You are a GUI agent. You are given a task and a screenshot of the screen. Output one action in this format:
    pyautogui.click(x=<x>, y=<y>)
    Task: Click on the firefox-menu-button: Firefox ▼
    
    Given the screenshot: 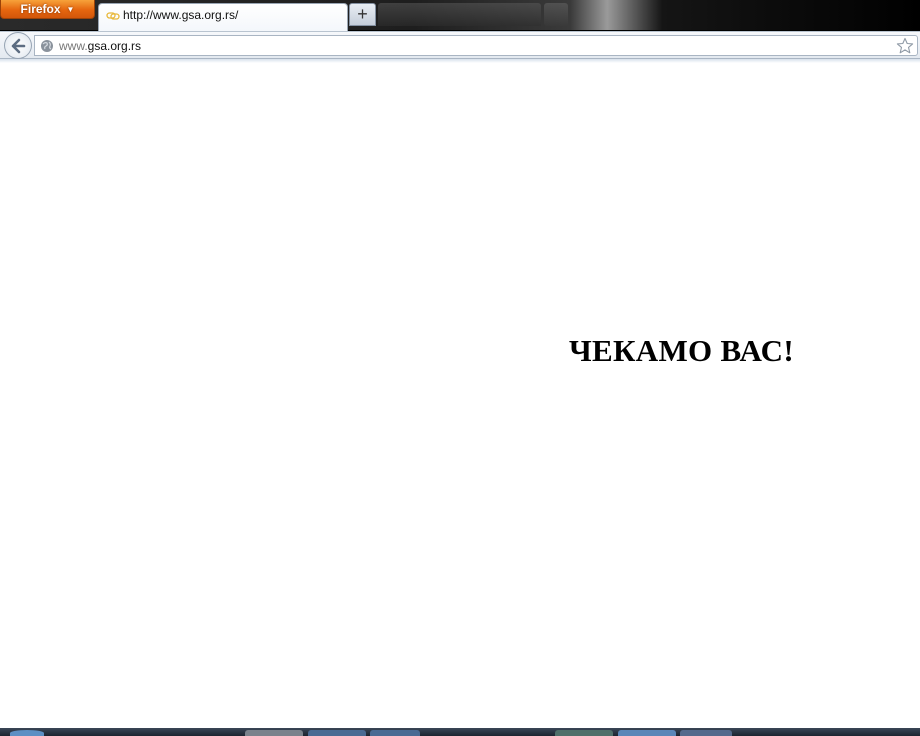 What is the action you would take?
    pyautogui.click(x=47, y=9)
    